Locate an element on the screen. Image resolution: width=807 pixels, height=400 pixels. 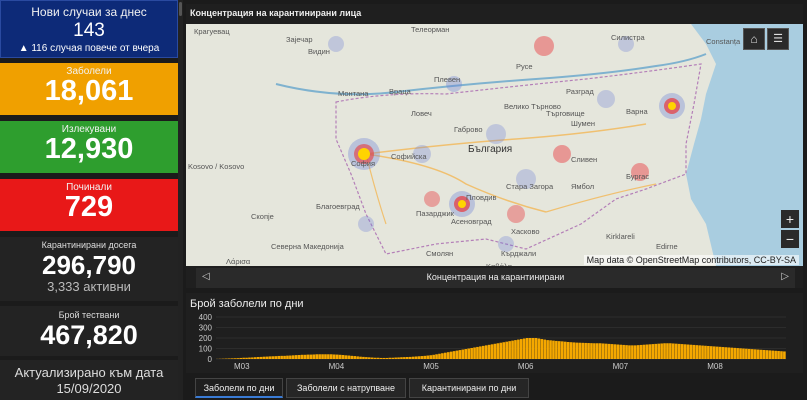
zoom-out-button: − is located at coordinates (790, 239).